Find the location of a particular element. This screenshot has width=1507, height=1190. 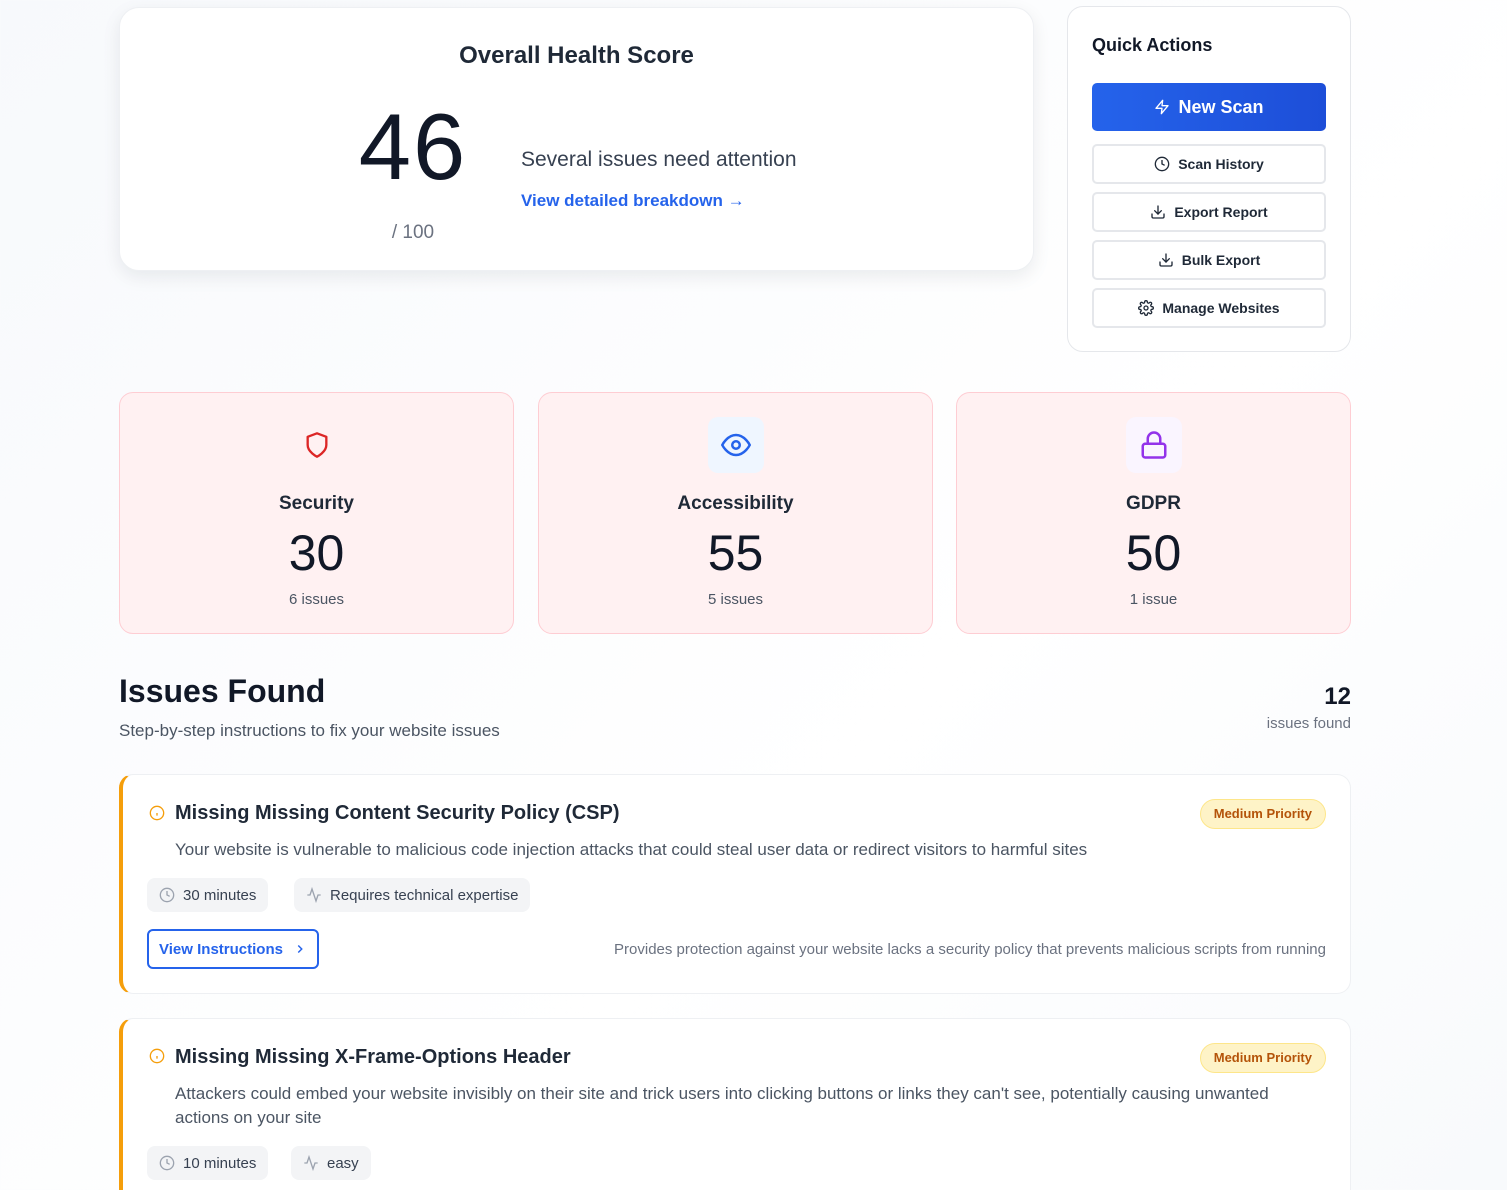

new-scan-button: New Scan is located at coordinates (1209, 107).